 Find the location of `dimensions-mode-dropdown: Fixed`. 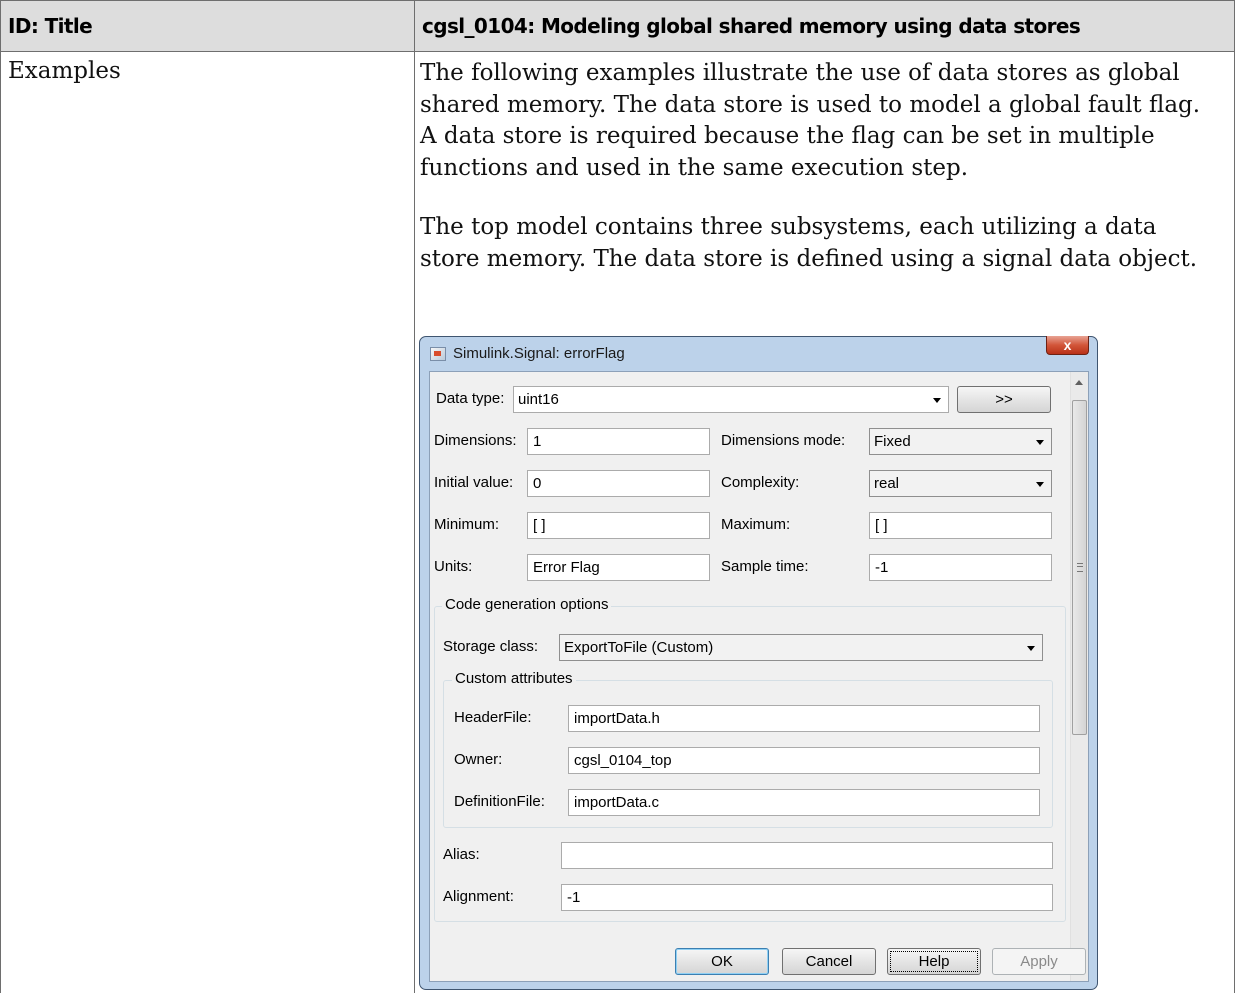

dimensions-mode-dropdown: Fixed is located at coordinates (960, 441).